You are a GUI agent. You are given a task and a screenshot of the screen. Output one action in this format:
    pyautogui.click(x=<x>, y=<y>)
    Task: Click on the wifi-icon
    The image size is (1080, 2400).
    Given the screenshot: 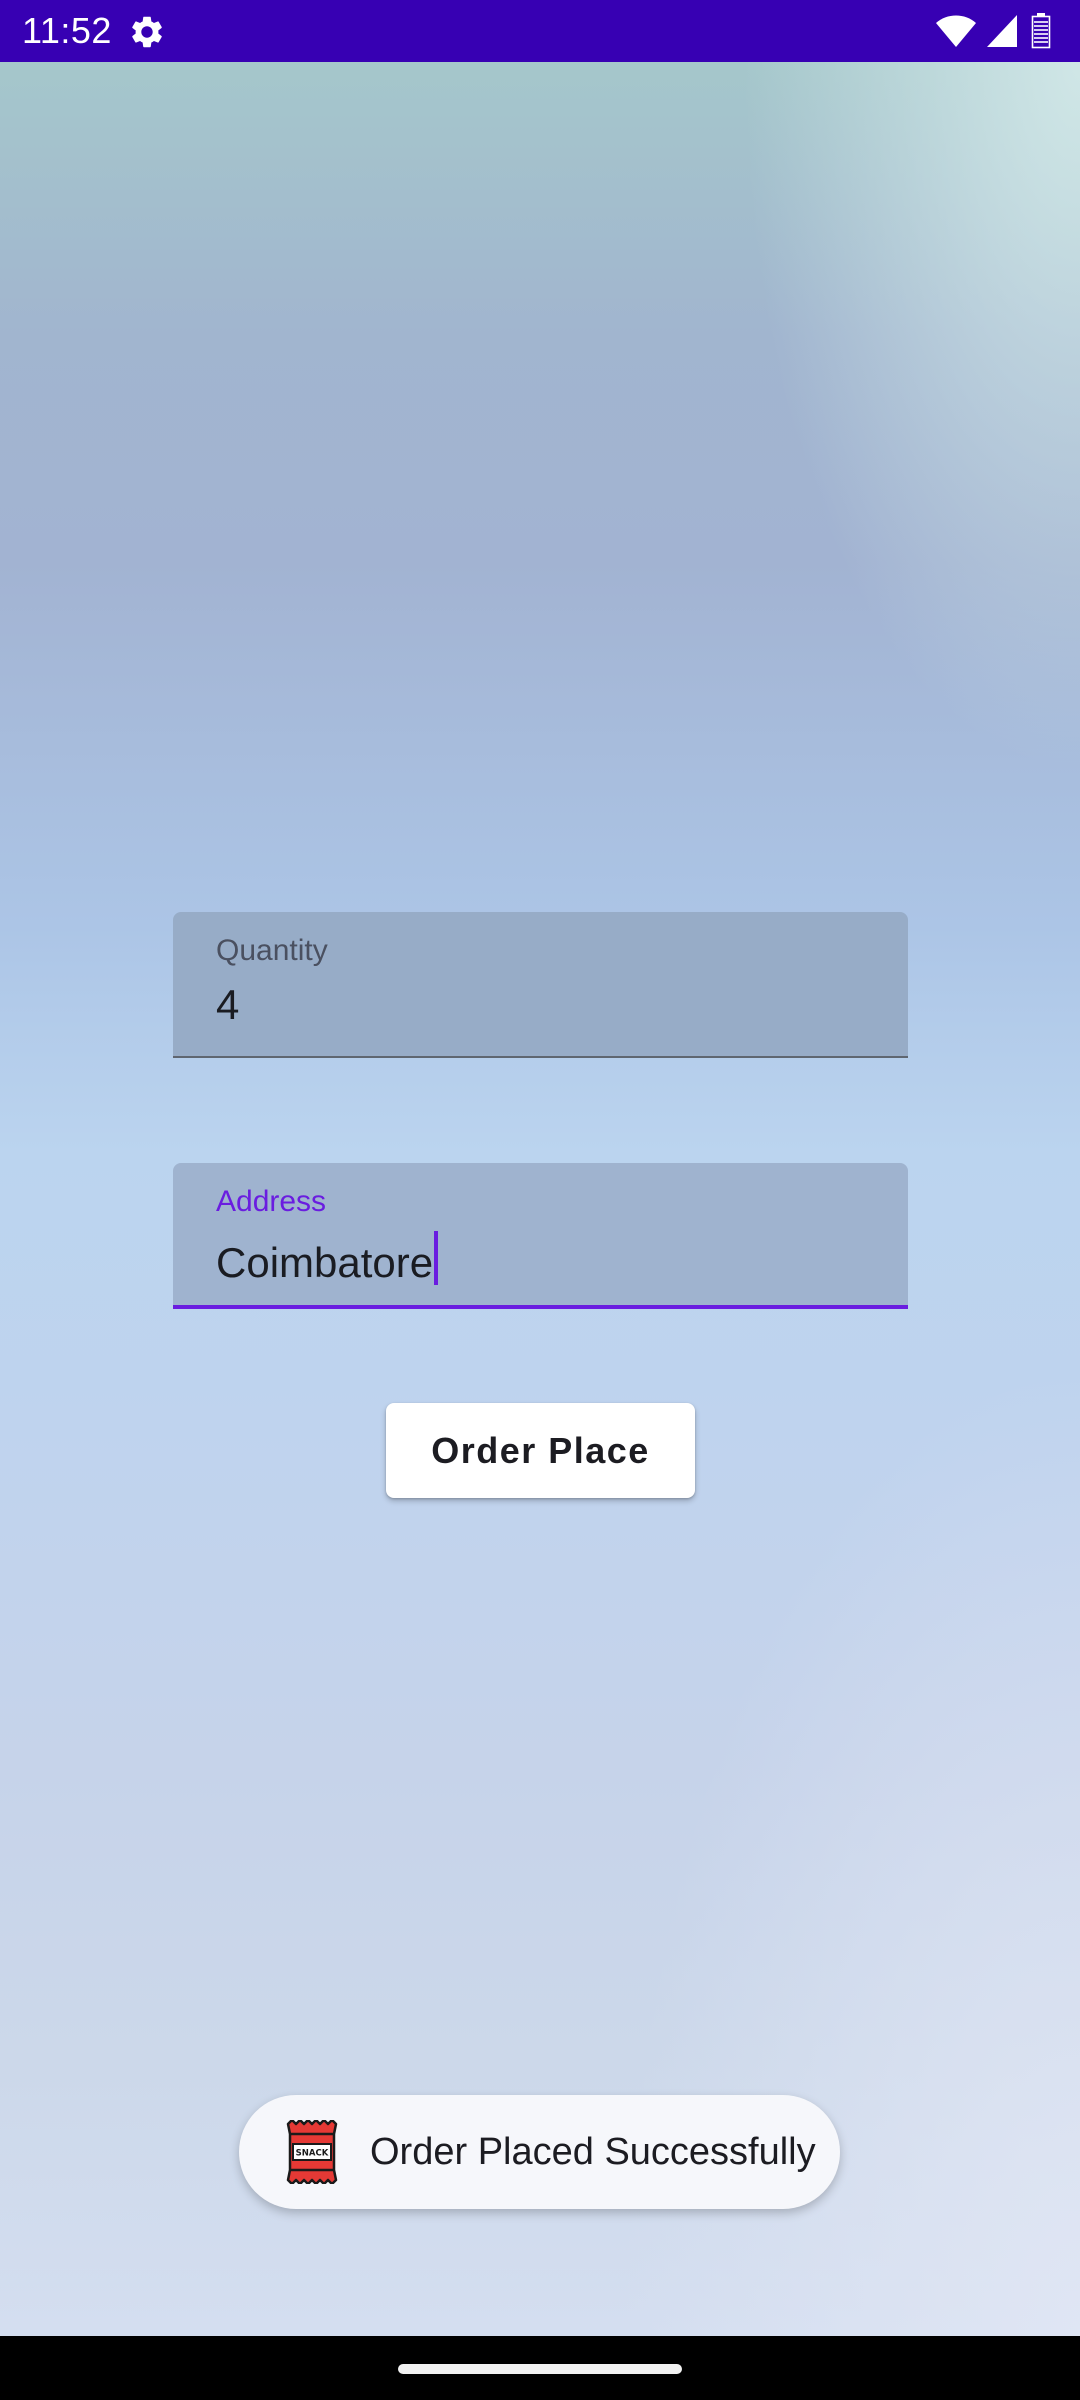 What is the action you would take?
    pyautogui.click(x=956, y=31)
    